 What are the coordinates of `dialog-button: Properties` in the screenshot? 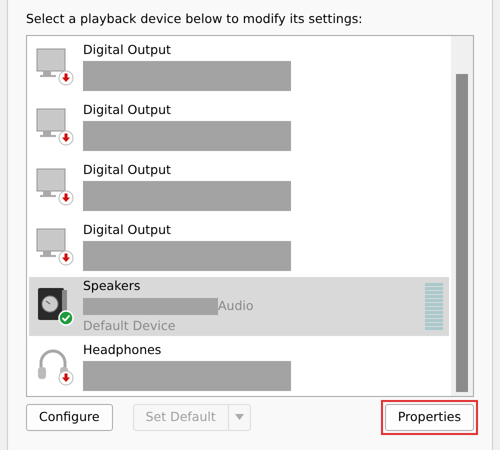 It's located at (429, 417).